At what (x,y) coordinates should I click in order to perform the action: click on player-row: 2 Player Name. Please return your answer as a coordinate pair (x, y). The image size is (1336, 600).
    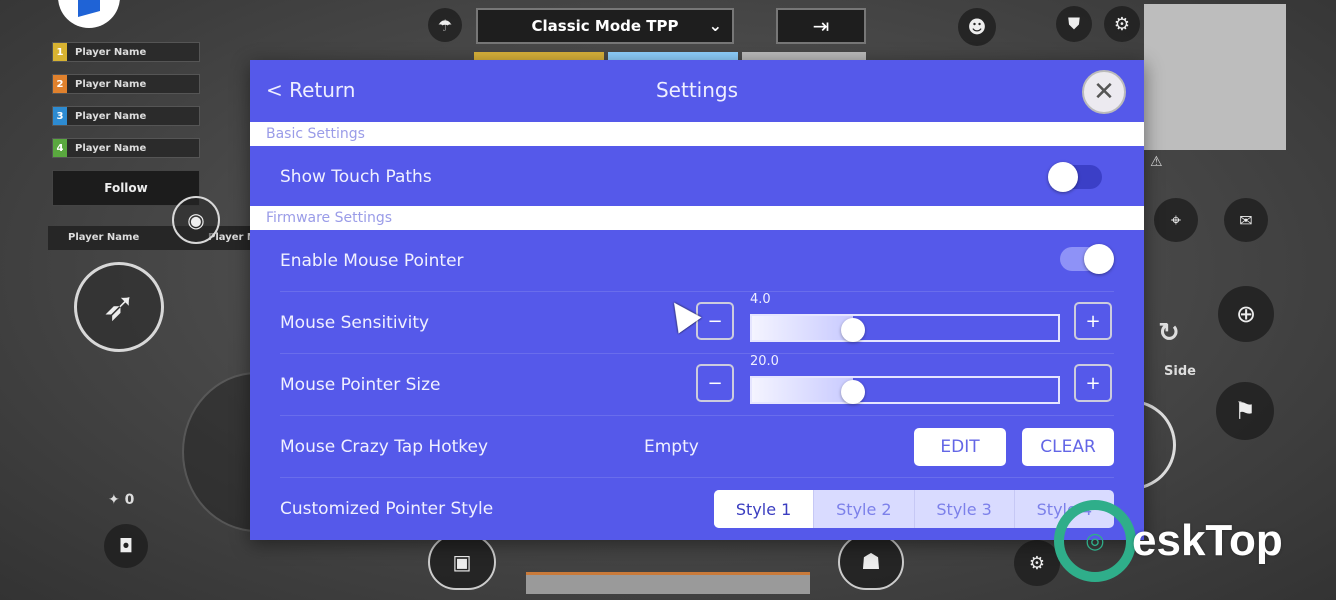
    Looking at the image, I should click on (126, 84).